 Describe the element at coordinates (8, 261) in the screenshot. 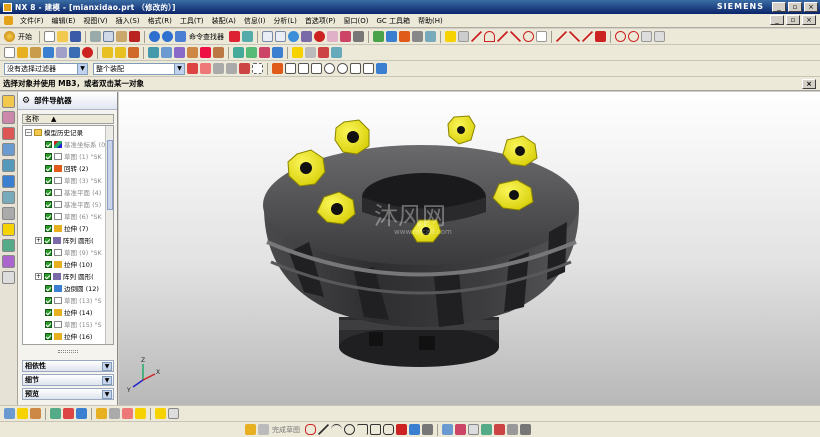

I see `system-scenes-tab-icon` at that location.